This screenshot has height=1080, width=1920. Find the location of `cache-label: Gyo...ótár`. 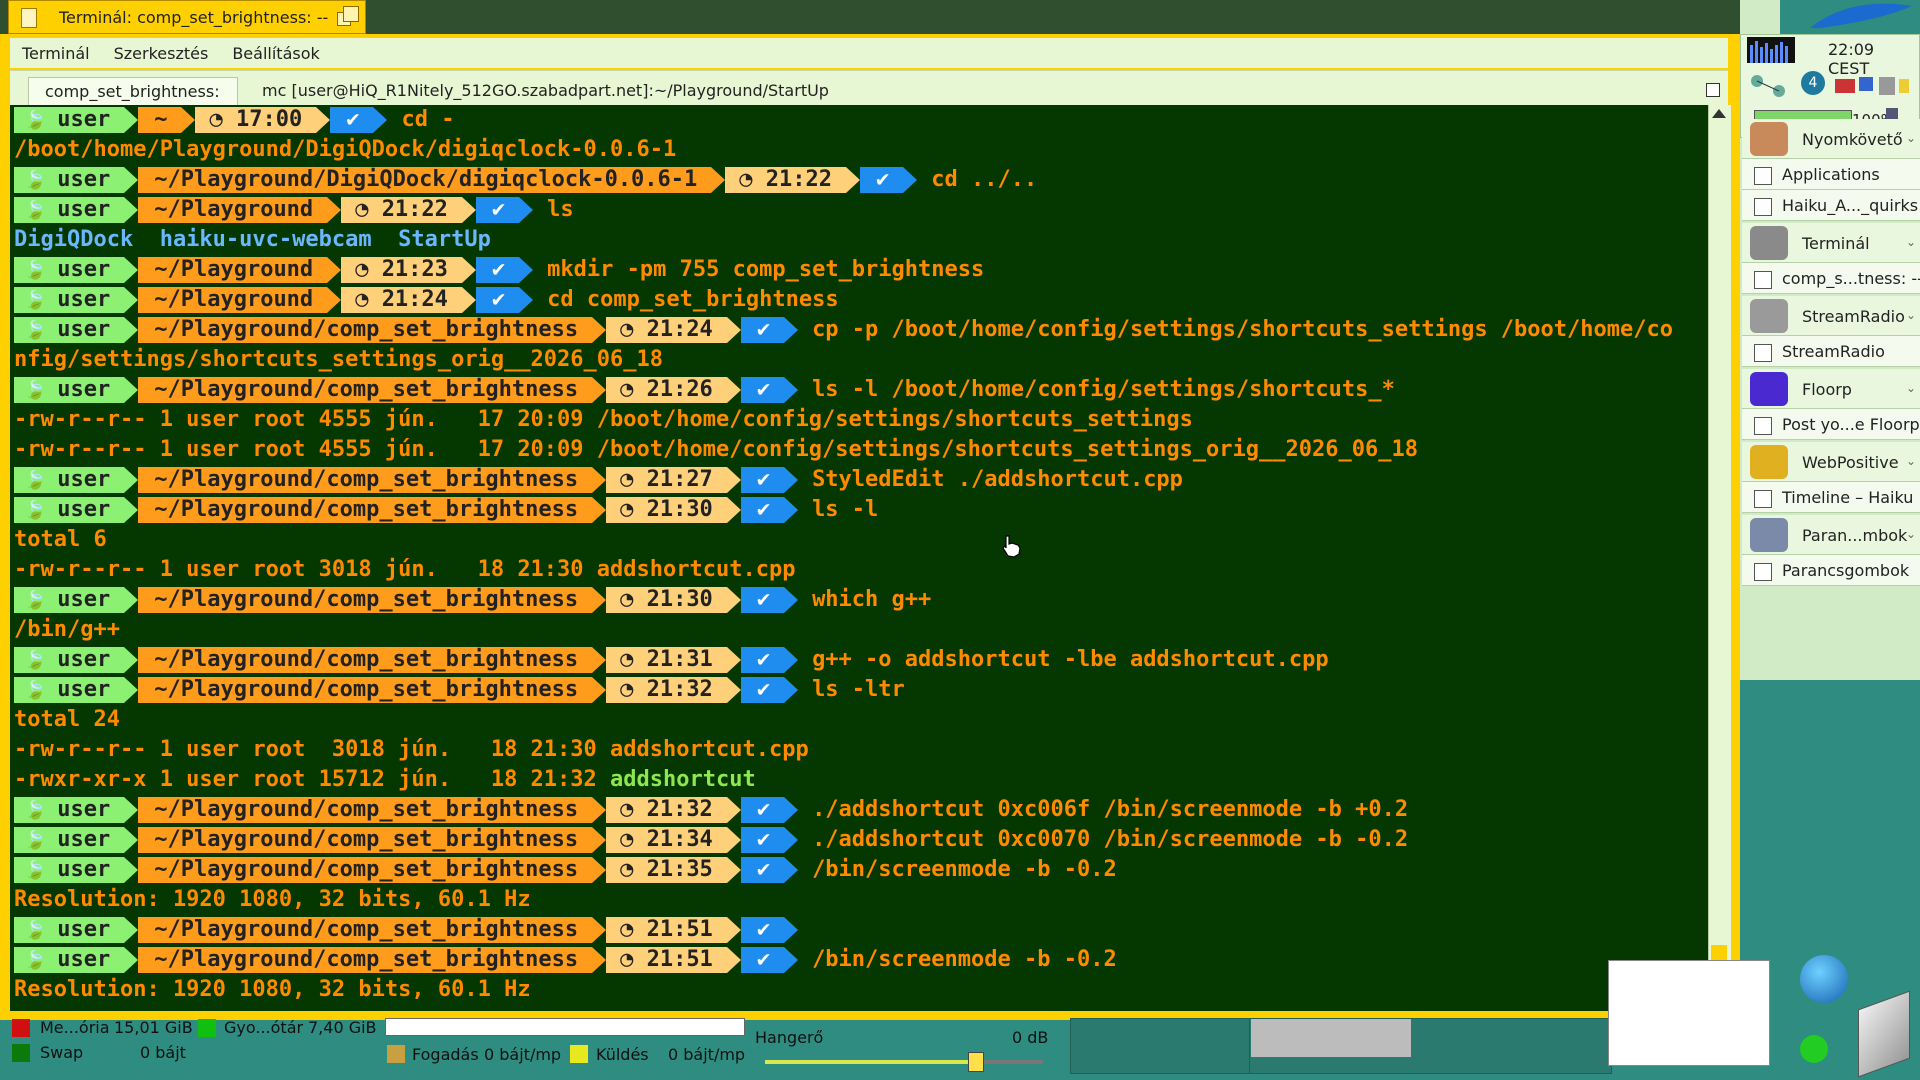

cache-label: Gyo...ótár is located at coordinates (264, 1027).